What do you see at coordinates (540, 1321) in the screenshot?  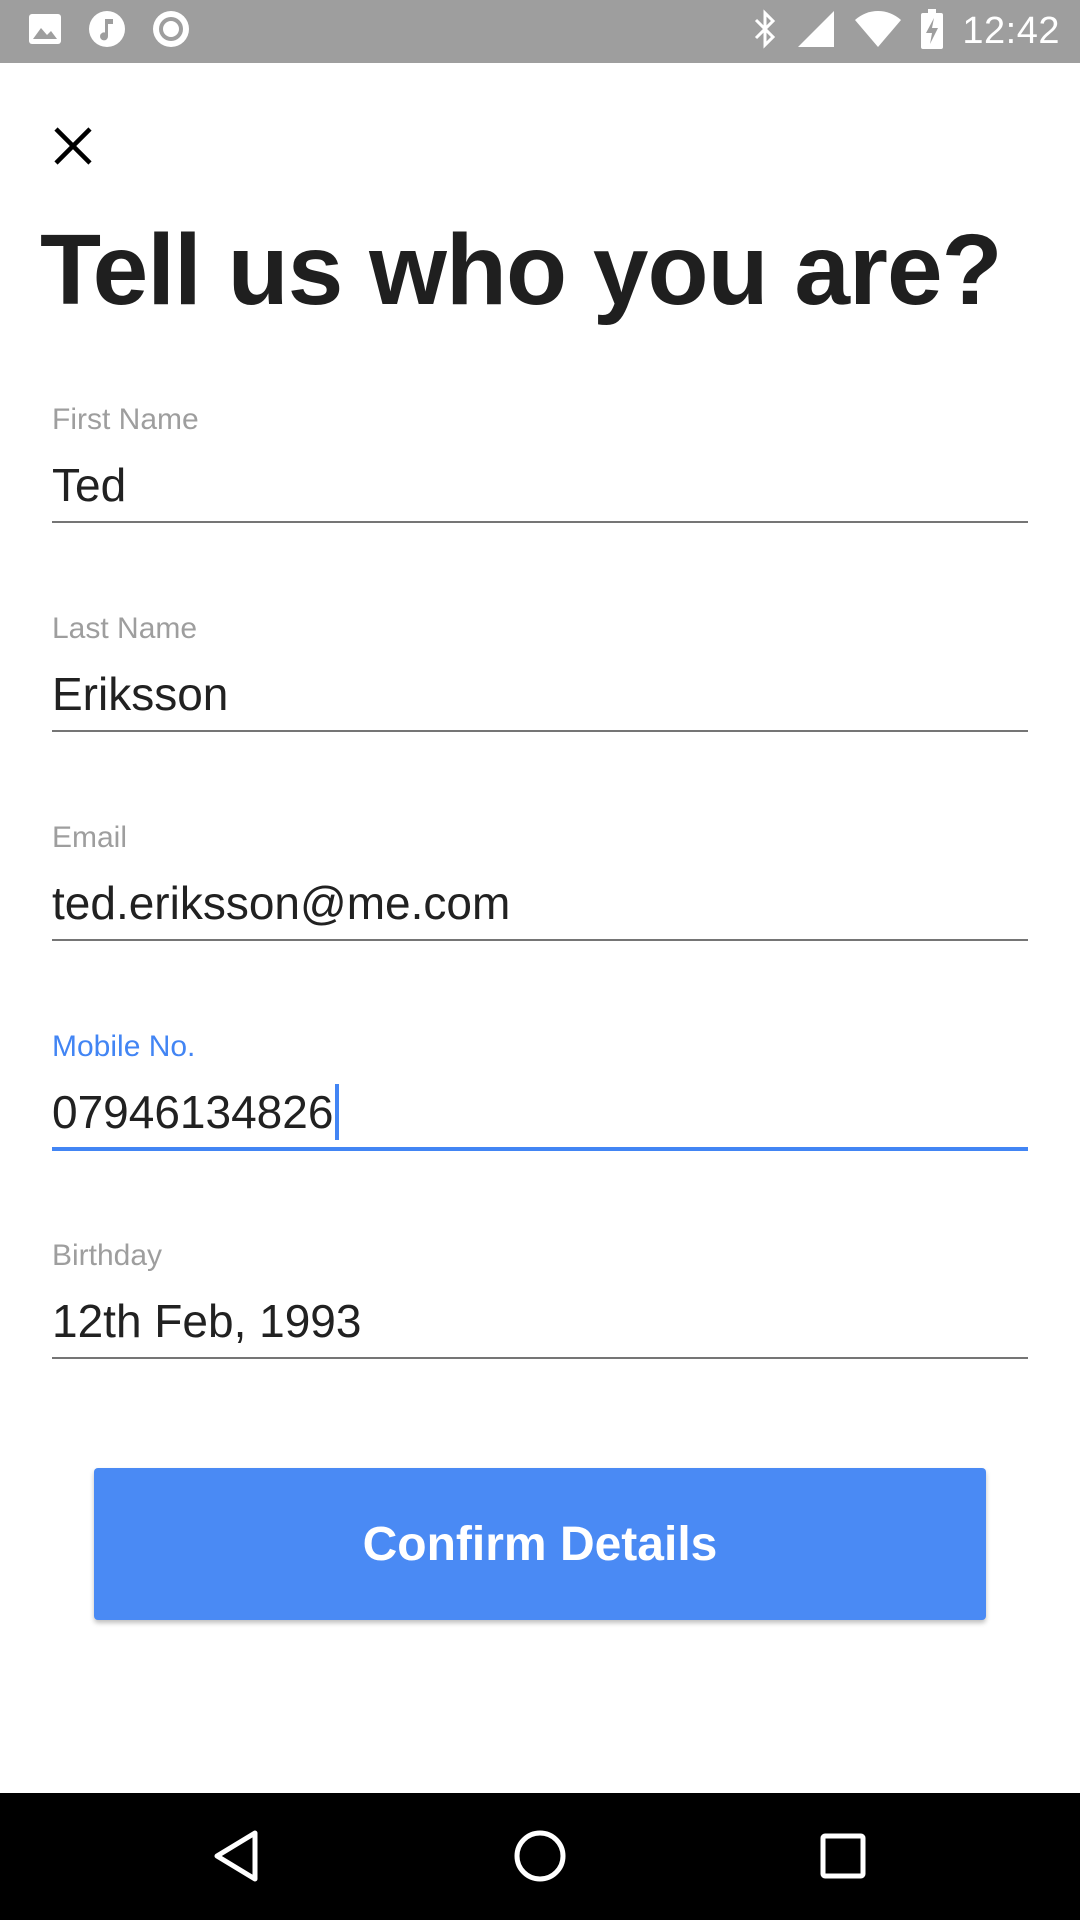 I see `birthday-input: 12th Feb, 1993` at bounding box center [540, 1321].